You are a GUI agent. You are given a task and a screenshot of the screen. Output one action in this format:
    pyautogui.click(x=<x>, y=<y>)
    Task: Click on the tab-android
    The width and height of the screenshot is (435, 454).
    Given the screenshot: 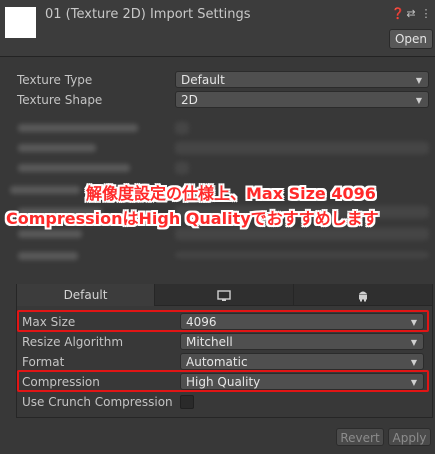 What is the action you would take?
    pyautogui.click(x=363, y=295)
    